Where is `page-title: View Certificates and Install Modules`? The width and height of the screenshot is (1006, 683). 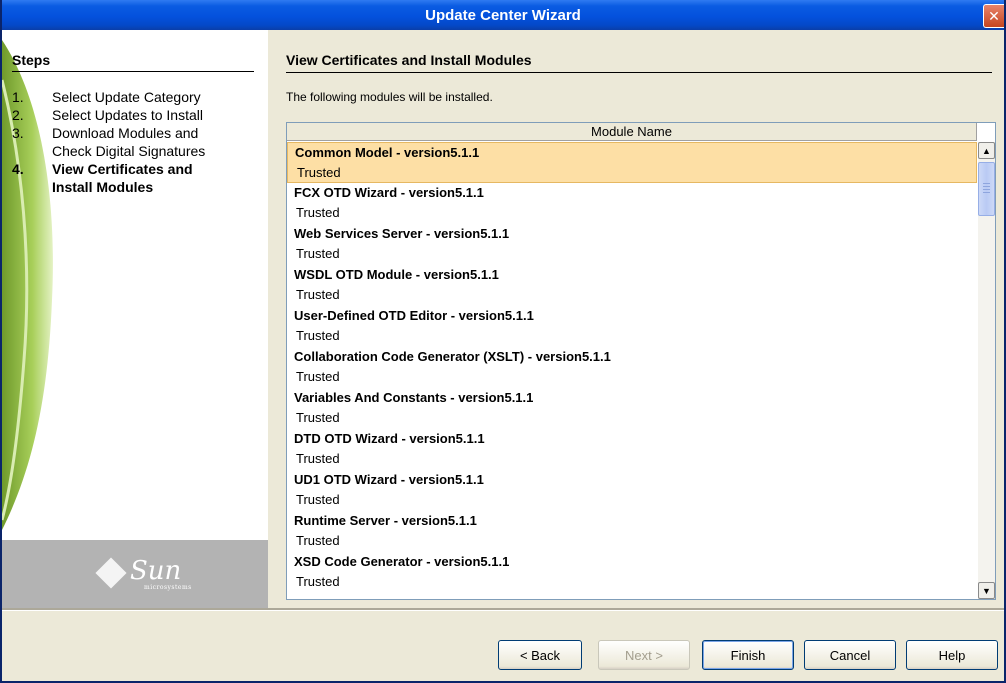 page-title: View Certificates and Install Modules is located at coordinates (639, 62).